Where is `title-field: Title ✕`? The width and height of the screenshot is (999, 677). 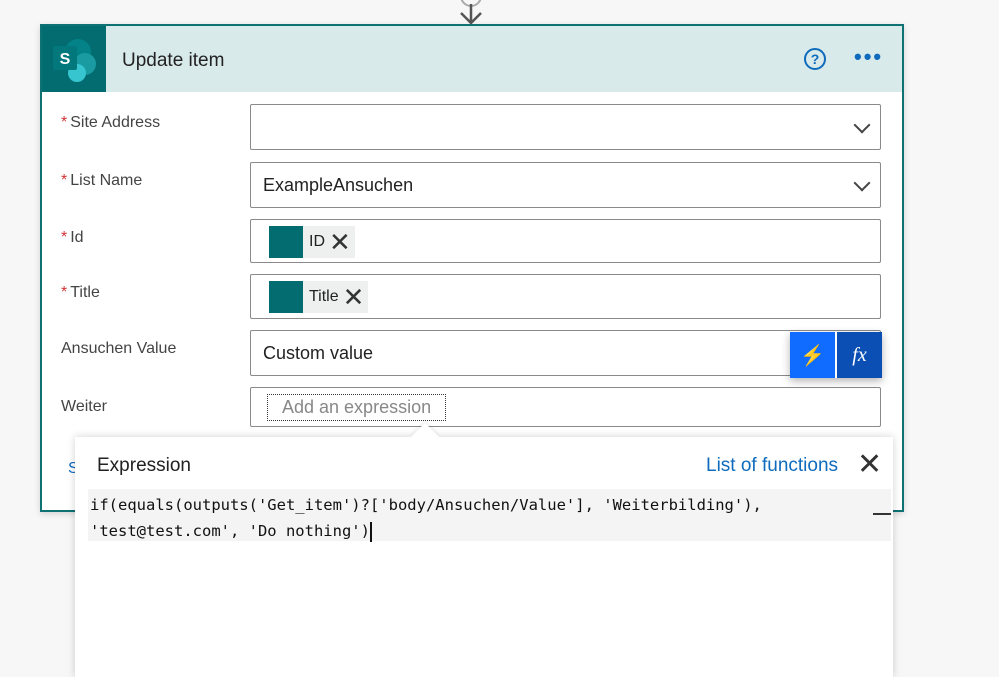
title-field: Title ✕ is located at coordinates (565, 296).